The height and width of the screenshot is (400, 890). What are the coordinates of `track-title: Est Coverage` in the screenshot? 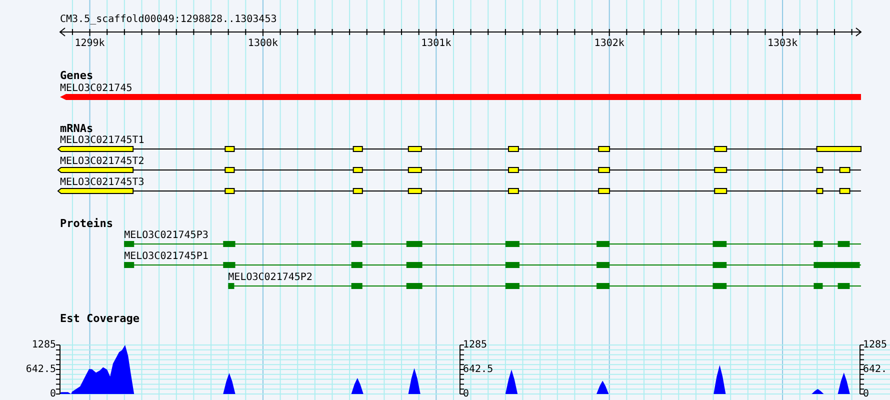 It's located at (100, 318).